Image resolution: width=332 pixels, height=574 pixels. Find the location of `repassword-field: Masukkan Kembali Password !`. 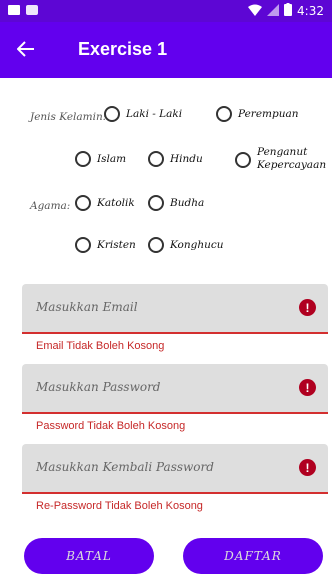

repassword-field: Masukkan Kembali Password ! is located at coordinates (175, 469).